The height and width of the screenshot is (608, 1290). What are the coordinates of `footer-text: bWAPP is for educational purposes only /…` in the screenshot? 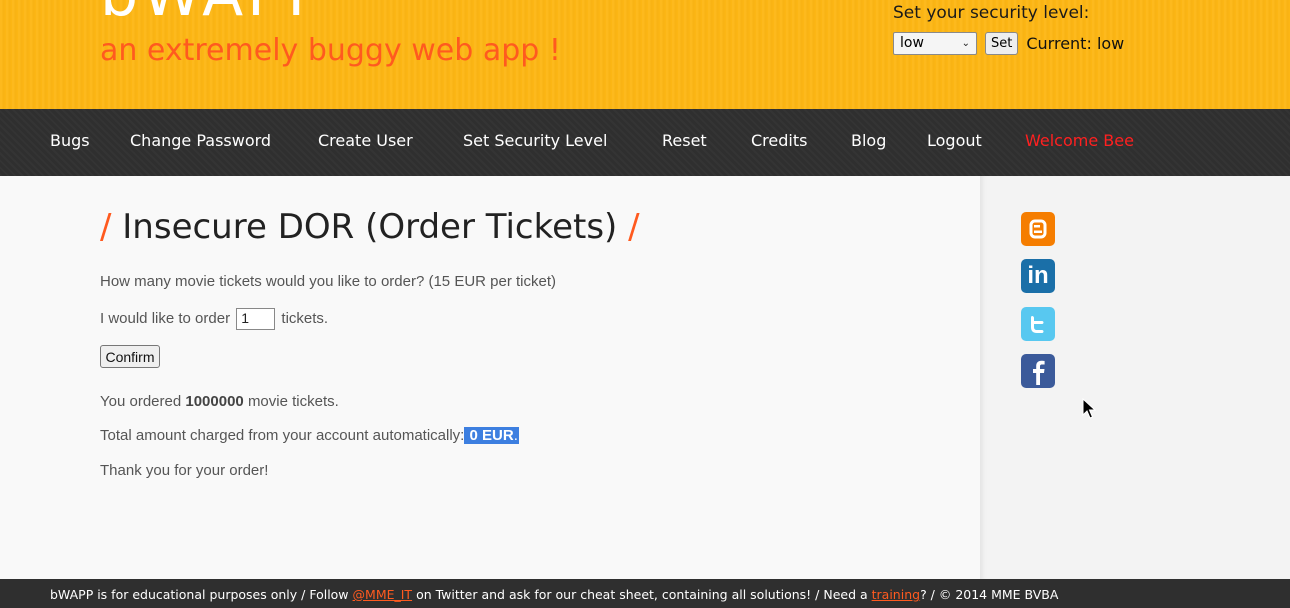 It's located at (554, 594).